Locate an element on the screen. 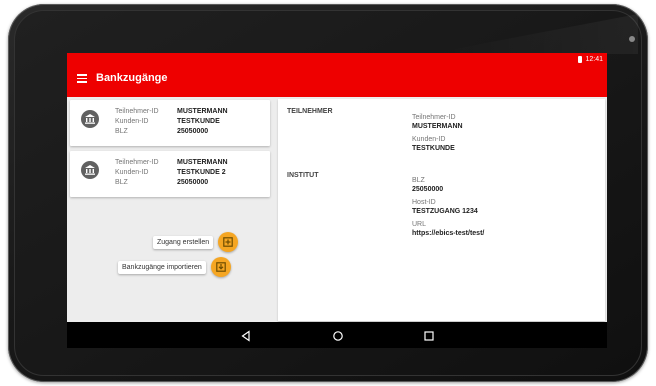 This screenshot has height=386, width=656. menu-icon is located at coordinates (82, 78).